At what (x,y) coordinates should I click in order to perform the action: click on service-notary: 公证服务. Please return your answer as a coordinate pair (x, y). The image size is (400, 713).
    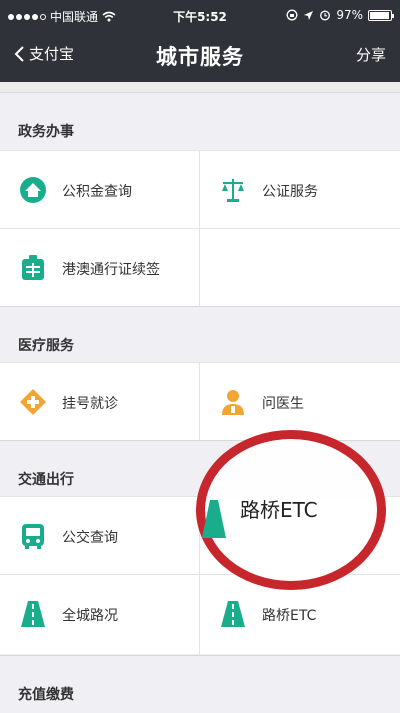
    Looking at the image, I should click on (300, 190).